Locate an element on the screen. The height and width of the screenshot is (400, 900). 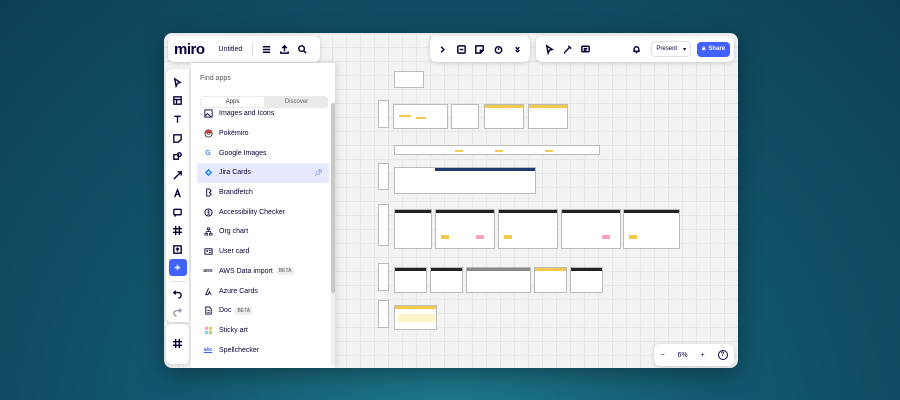
pokeball-icon is located at coordinates (208, 134).